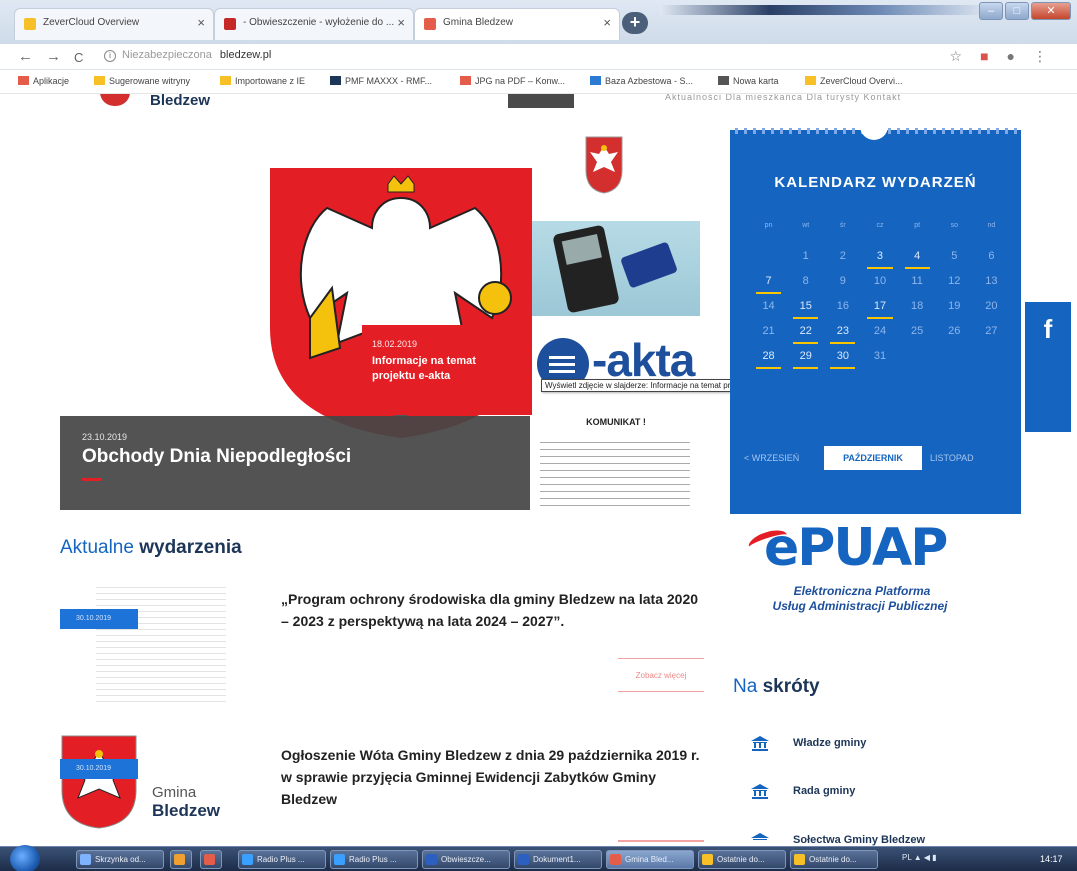  Describe the element at coordinates (805, 262) in the screenshot. I see `calendar-day: 1` at that location.